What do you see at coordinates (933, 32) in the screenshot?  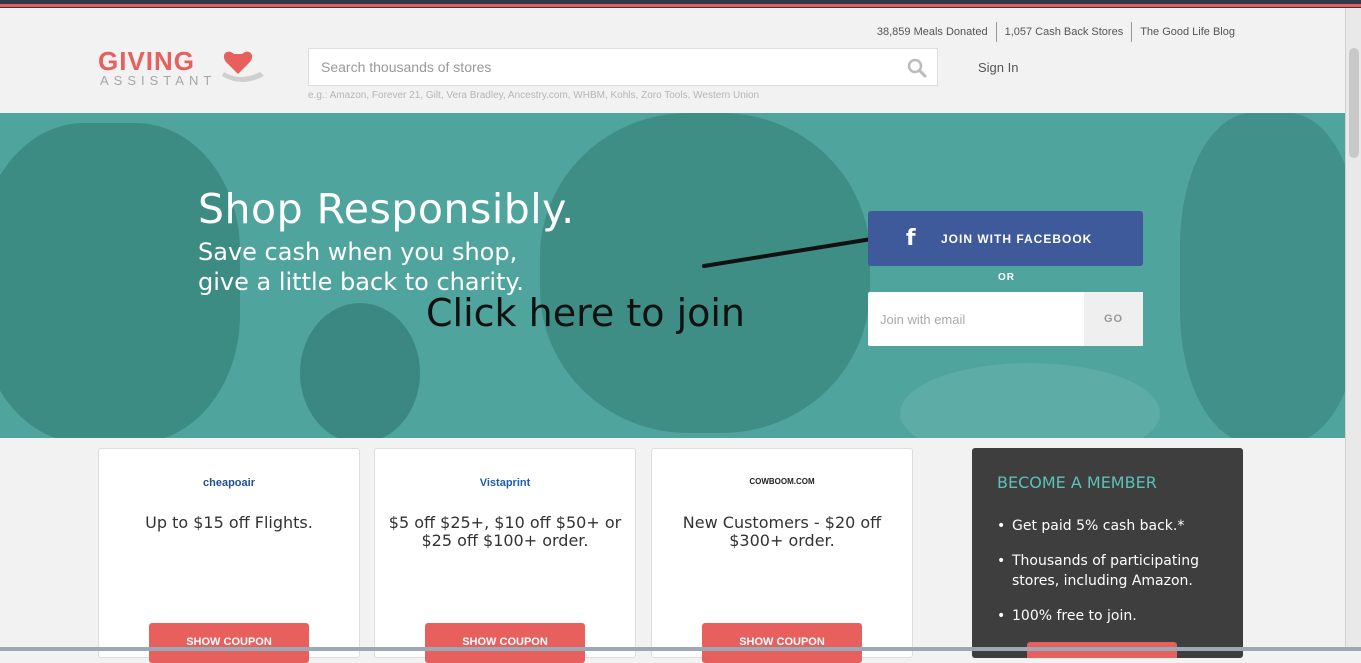 I see `meals-donated-link: 38,859 Meals Donated` at bounding box center [933, 32].